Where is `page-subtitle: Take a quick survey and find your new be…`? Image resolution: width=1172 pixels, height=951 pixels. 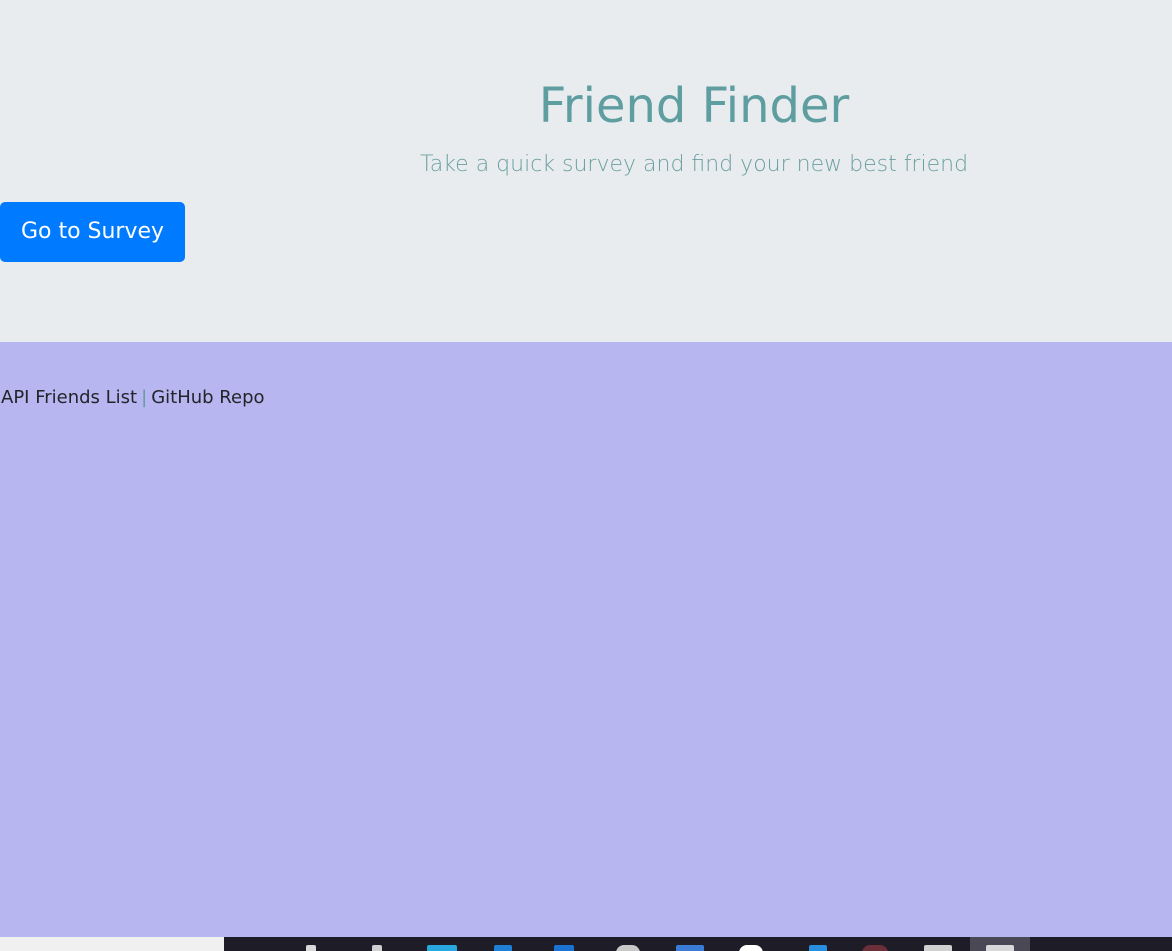 page-subtitle: Take a quick survey and find your new be… is located at coordinates (694, 164).